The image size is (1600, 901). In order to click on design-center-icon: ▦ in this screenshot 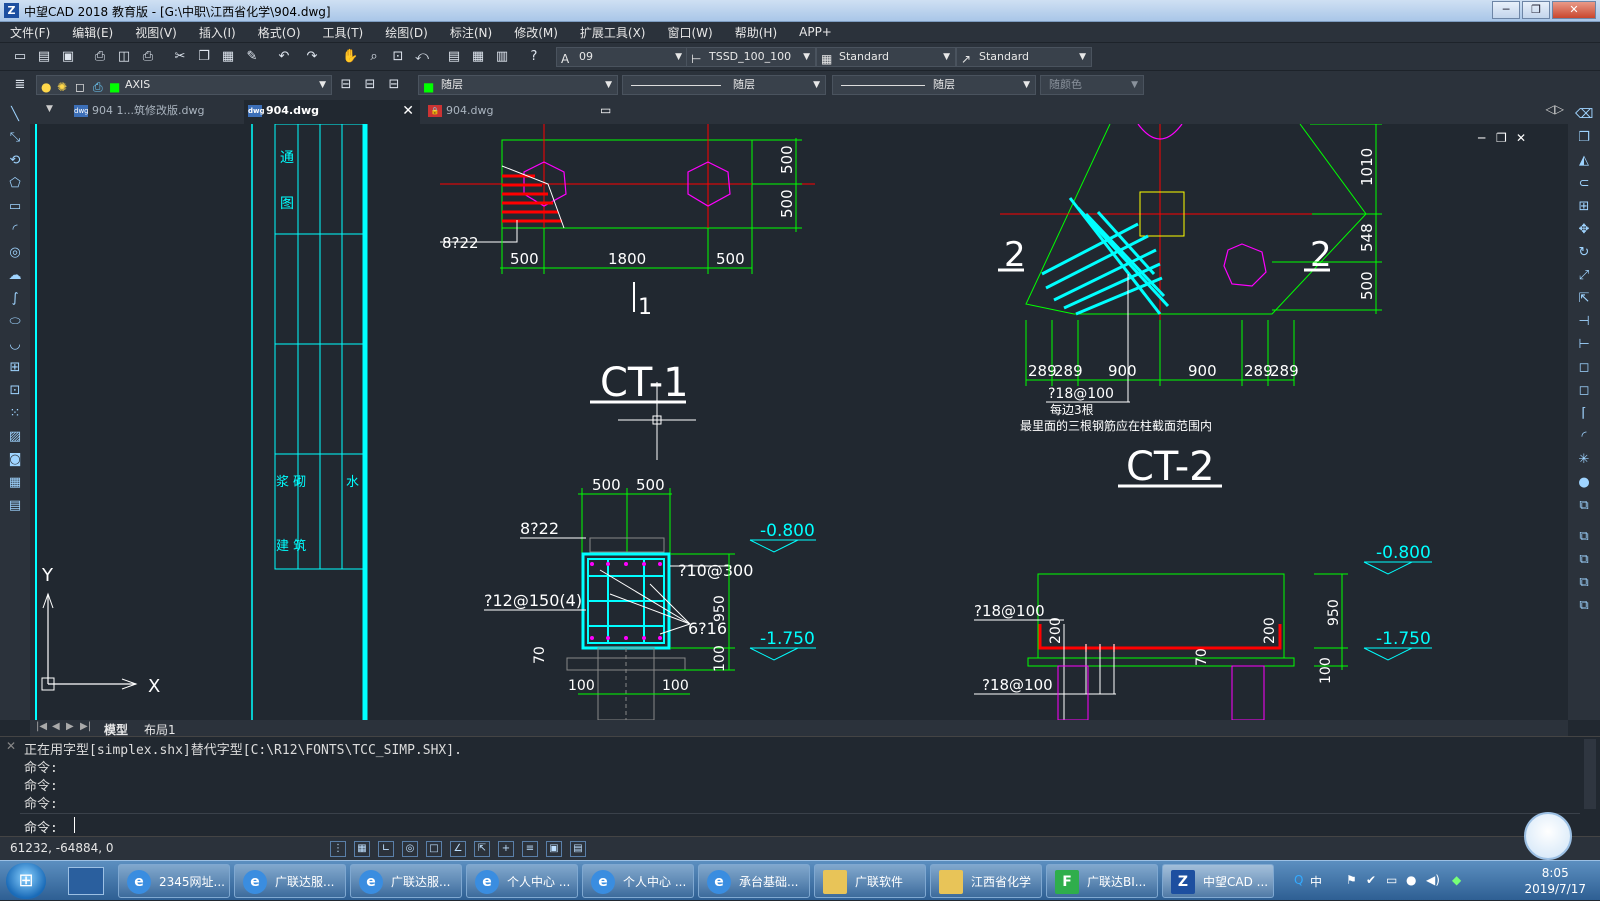, I will do `click(478, 57)`.